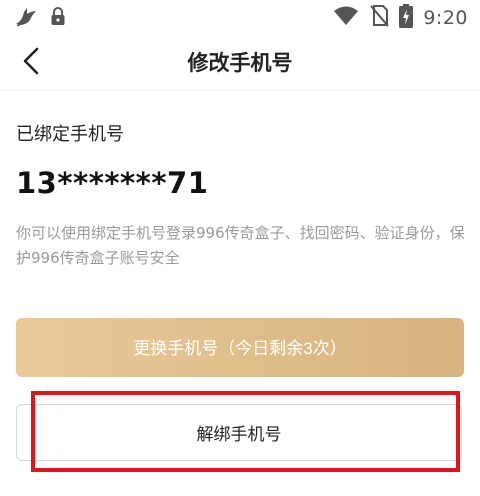  I want to click on wifi-icon, so click(346, 18).